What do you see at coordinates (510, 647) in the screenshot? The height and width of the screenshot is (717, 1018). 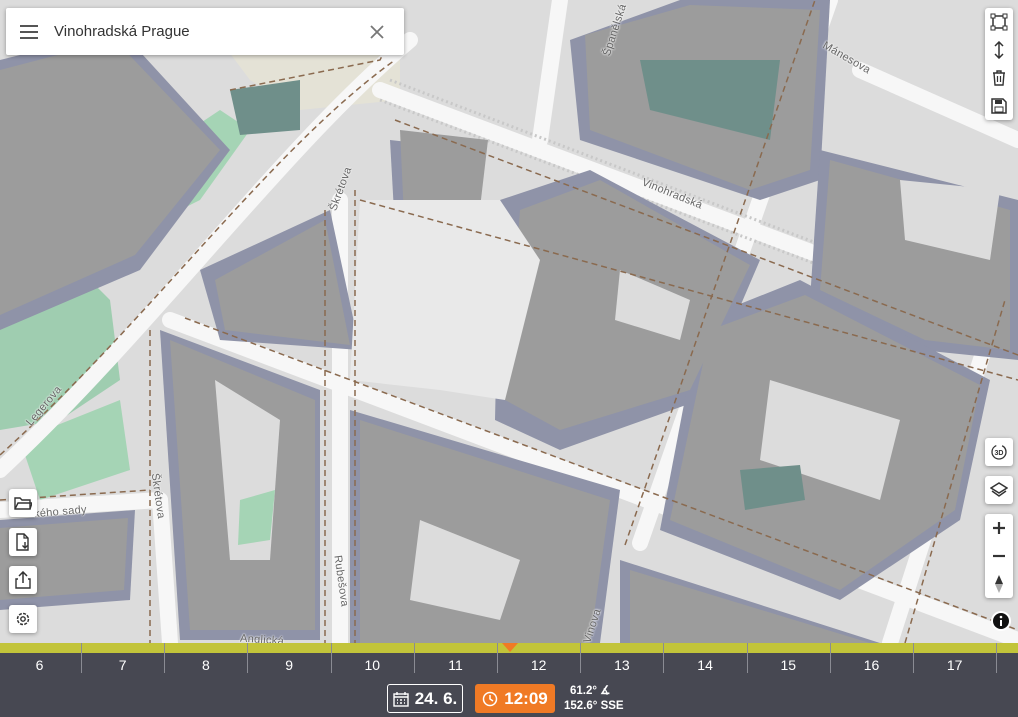 I see `time-marker` at bounding box center [510, 647].